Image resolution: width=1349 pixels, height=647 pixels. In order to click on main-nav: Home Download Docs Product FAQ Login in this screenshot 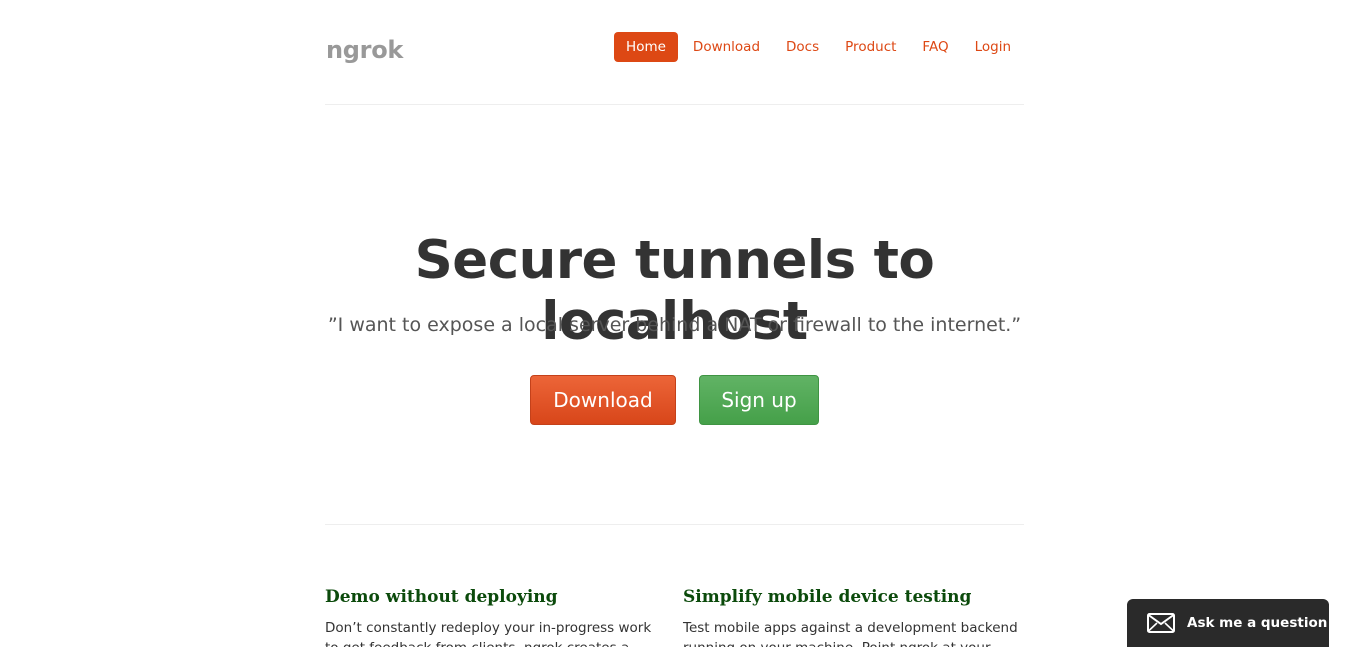, I will do `click(819, 47)`.